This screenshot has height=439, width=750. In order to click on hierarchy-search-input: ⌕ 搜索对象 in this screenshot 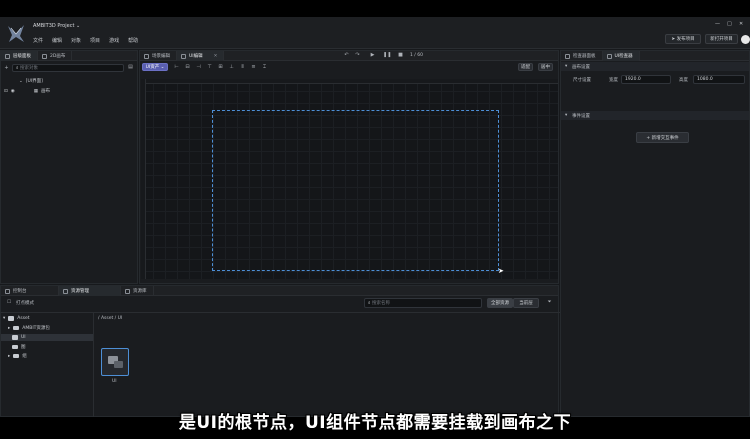, I will do `click(68, 68)`.